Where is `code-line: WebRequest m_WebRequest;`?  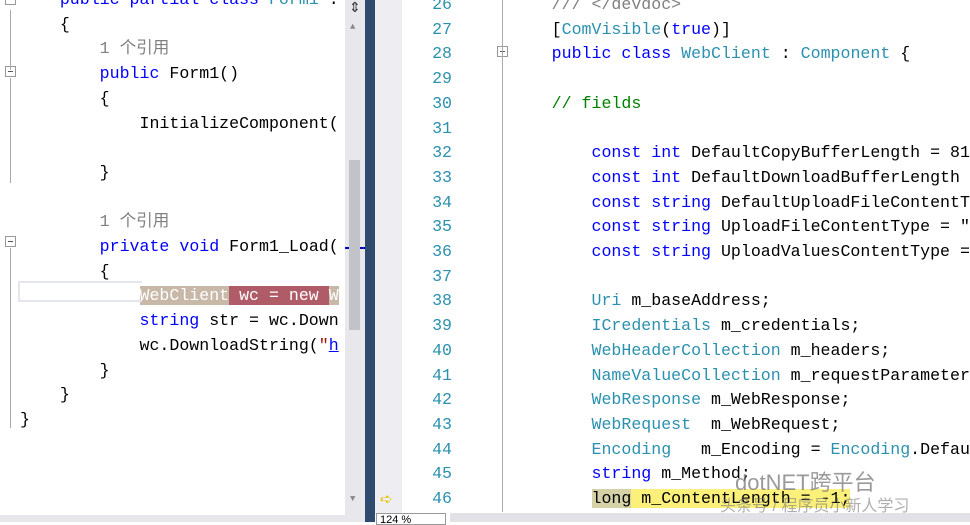 code-line: WebRequest m_WebRequest; is located at coordinates (656, 425).